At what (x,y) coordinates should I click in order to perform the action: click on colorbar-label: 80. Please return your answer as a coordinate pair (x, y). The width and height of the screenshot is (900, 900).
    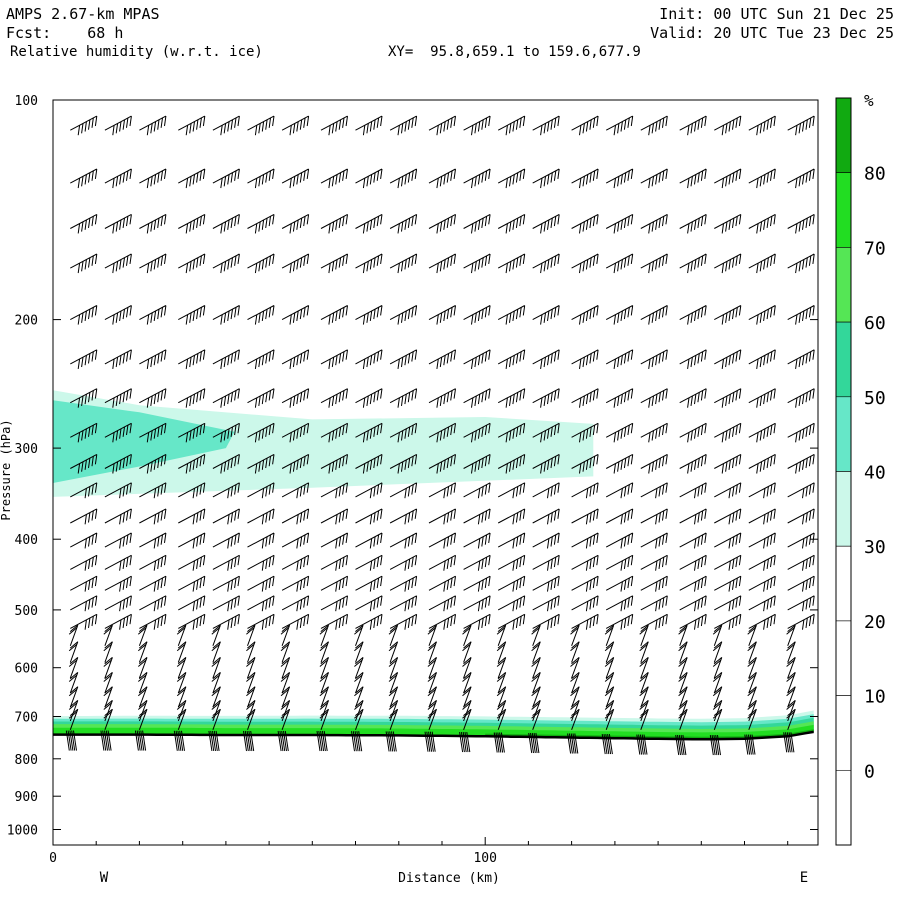
    Looking at the image, I should click on (875, 174).